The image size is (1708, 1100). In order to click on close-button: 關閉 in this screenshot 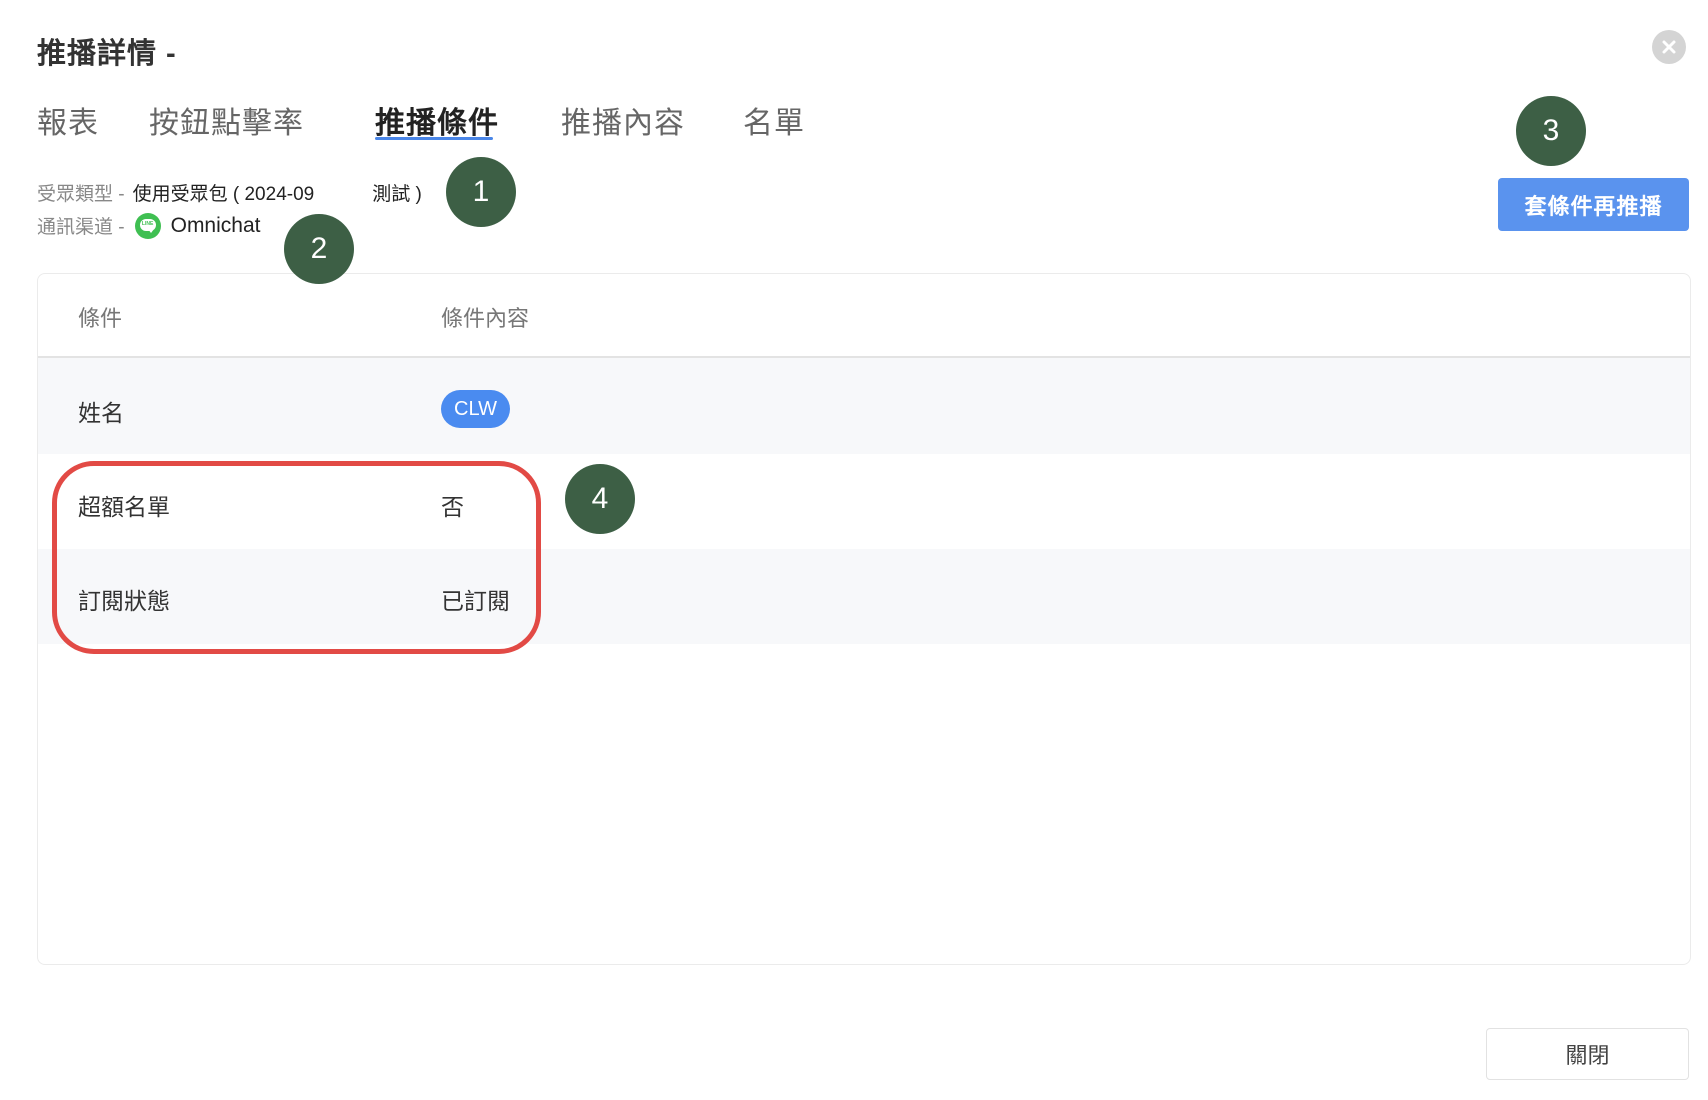, I will do `click(1587, 1054)`.